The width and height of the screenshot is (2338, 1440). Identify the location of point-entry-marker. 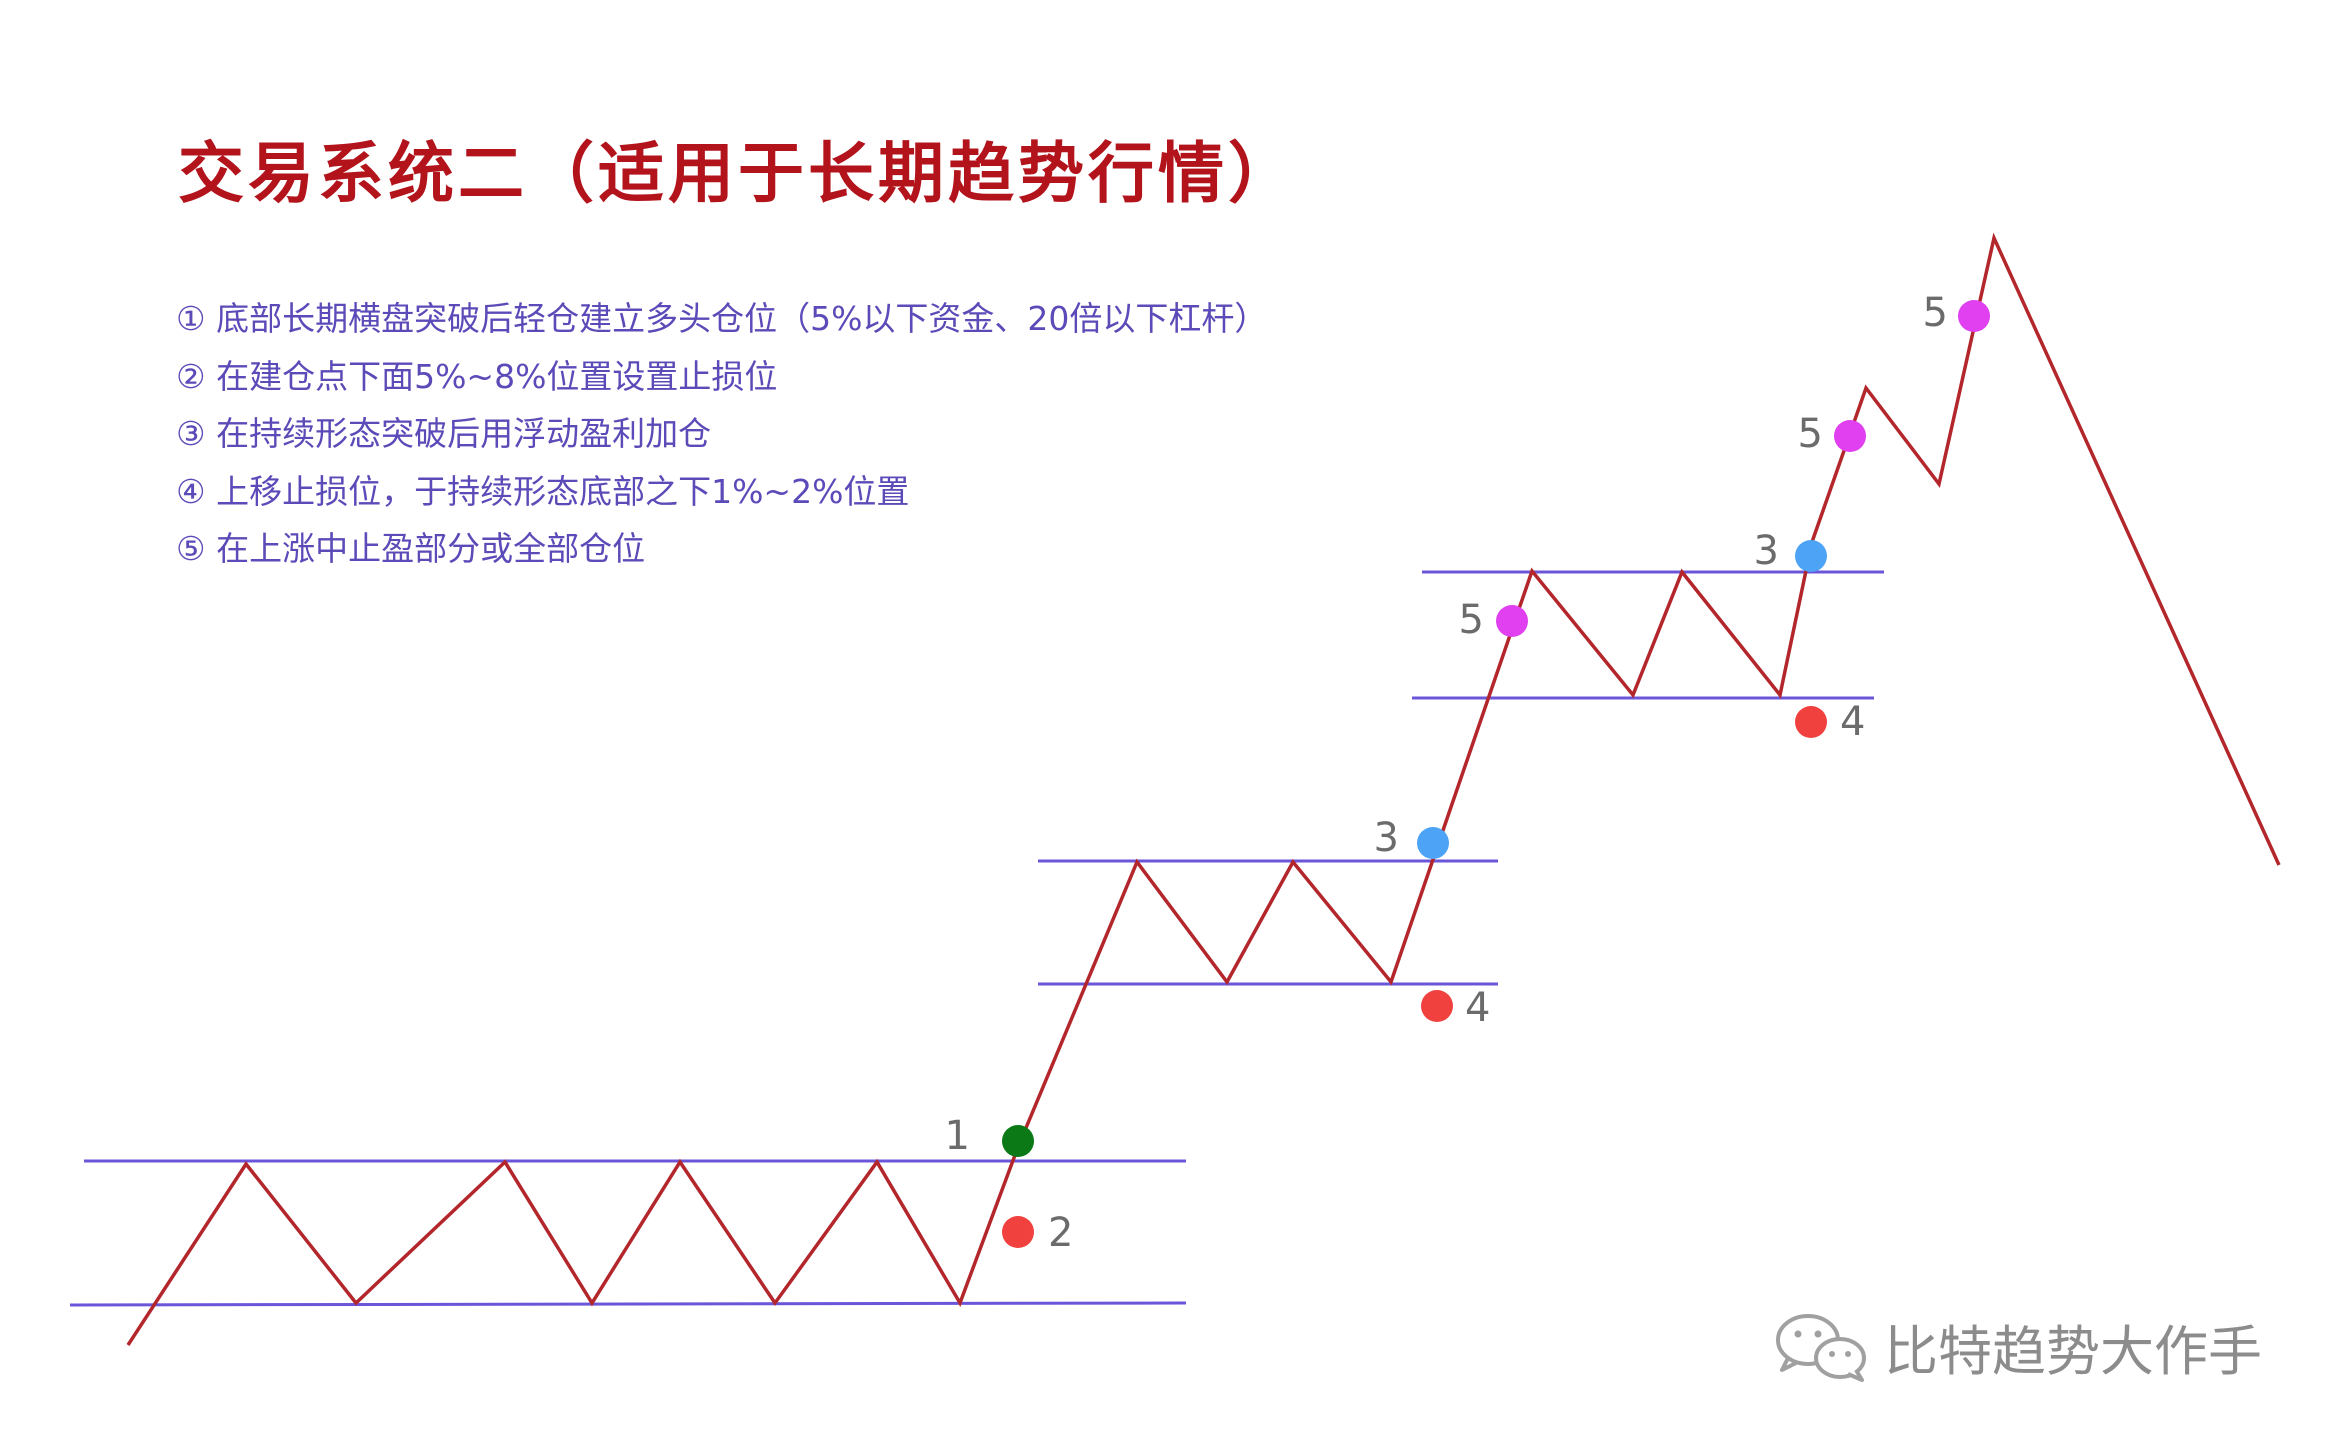
(1018, 1141).